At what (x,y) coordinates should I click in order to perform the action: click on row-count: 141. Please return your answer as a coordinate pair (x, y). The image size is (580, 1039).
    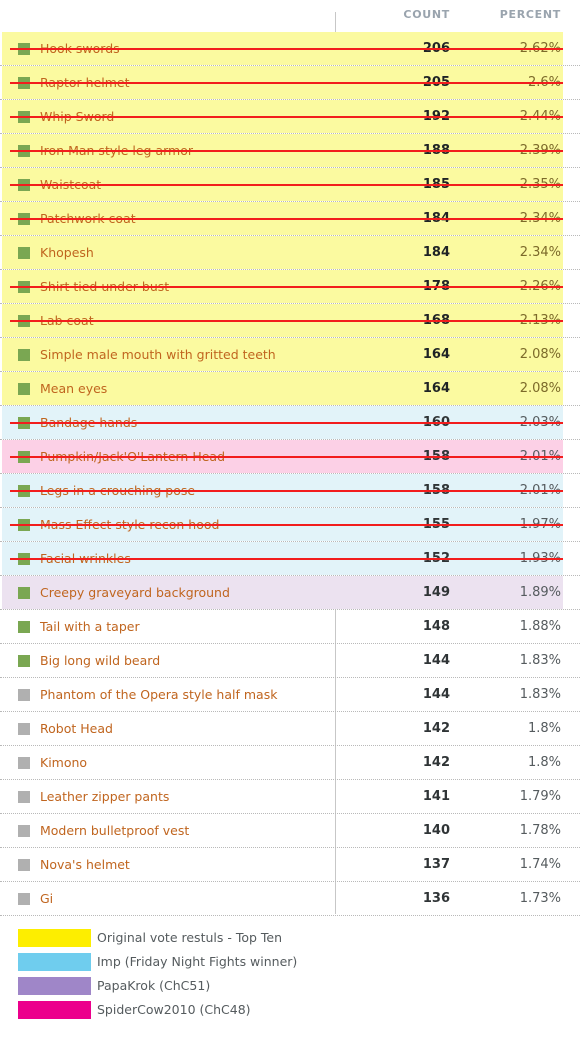
    Looking at the image, I should click on (436, 796).